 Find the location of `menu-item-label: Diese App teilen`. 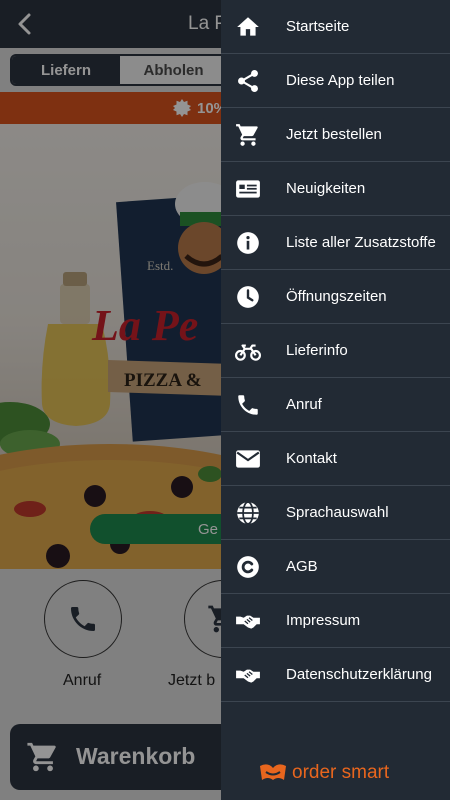

menu-item-label: Diese App teilen is located at coordinates (340, 80).